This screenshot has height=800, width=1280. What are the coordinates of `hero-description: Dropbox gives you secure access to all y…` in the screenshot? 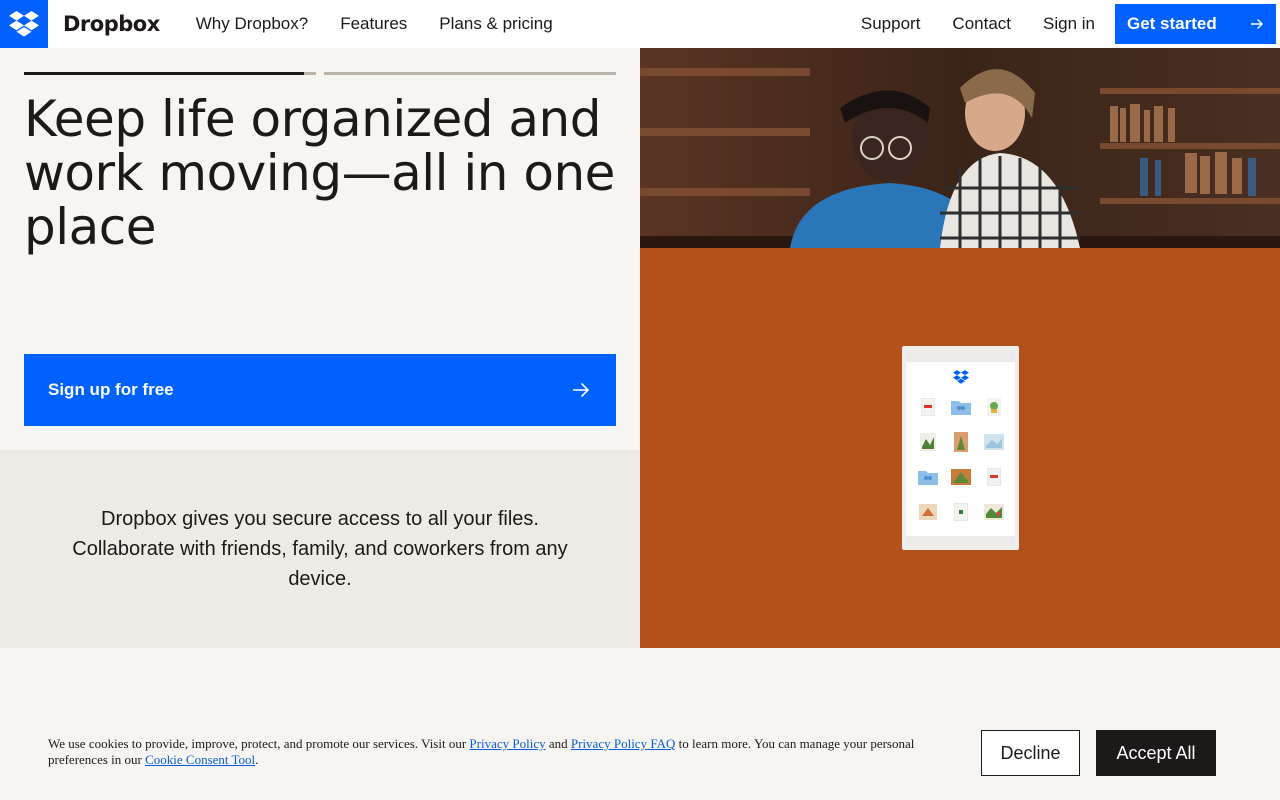 It's located at (320, 549).